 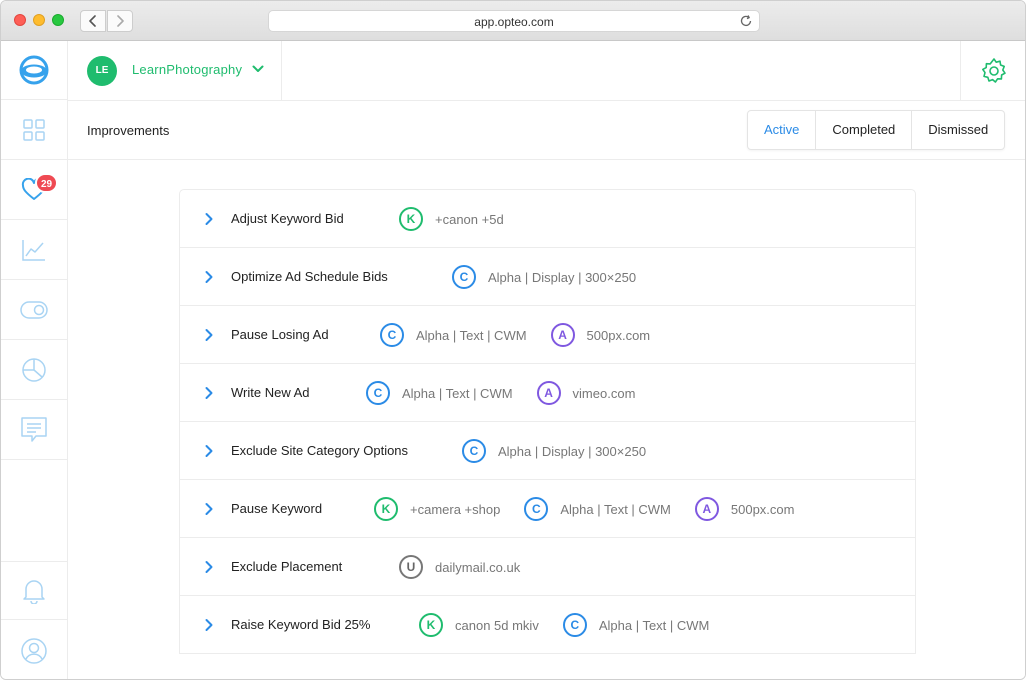 I want to click on sidebar-item-reports, so click(x=34, y=370).